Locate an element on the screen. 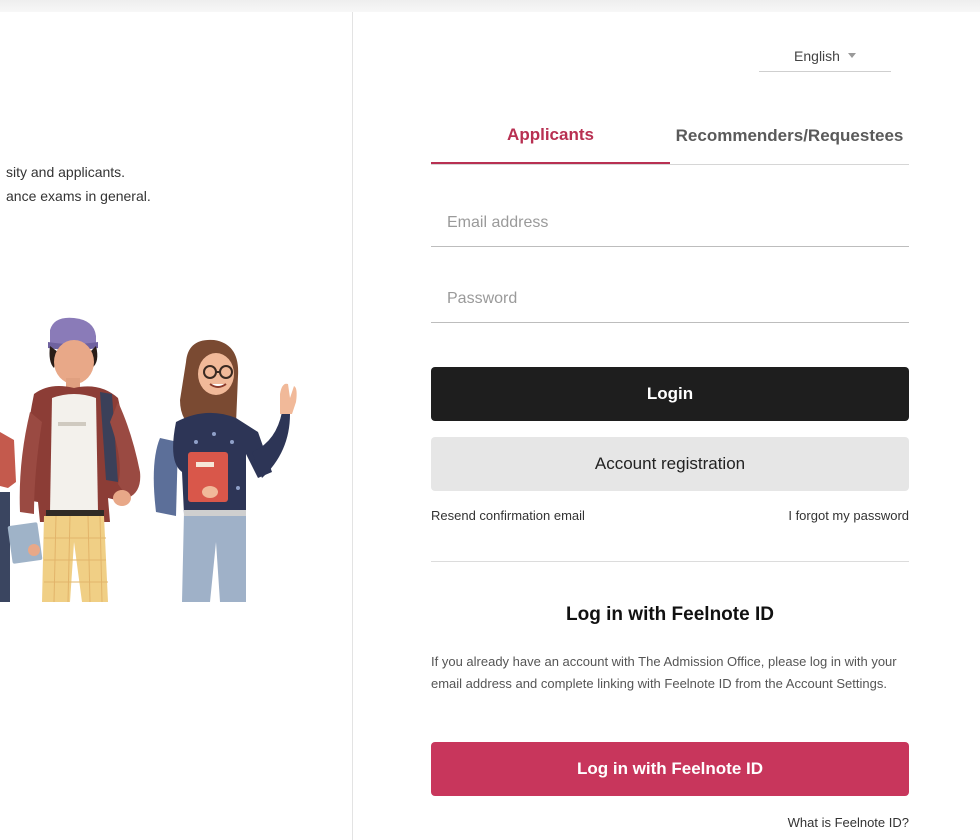 The image size is (980, 840). intro-line-2: ance exams in general. is located at coordinates (78, 196).